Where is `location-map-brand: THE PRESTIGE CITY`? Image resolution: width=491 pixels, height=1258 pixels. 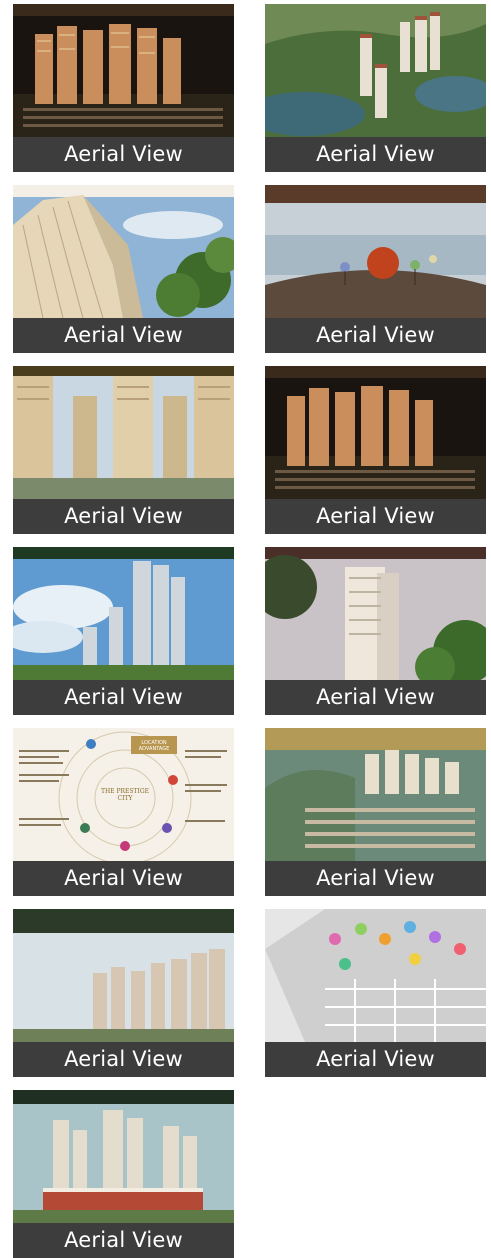 location-map-brand: THE PRESTIGE CITY is located at coordinates (125, 795).